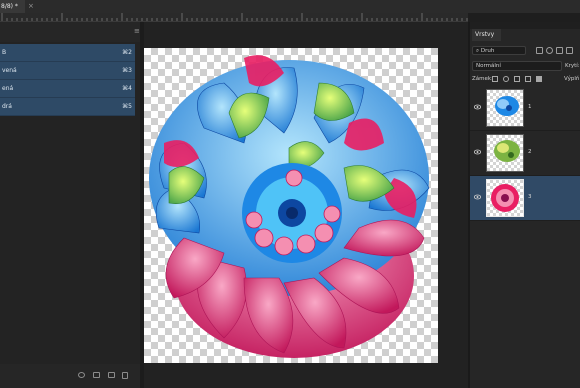 The height and width of the screenshot is (388, 580). I want to click on blend-mode-value: Normální, so click(488, 66).